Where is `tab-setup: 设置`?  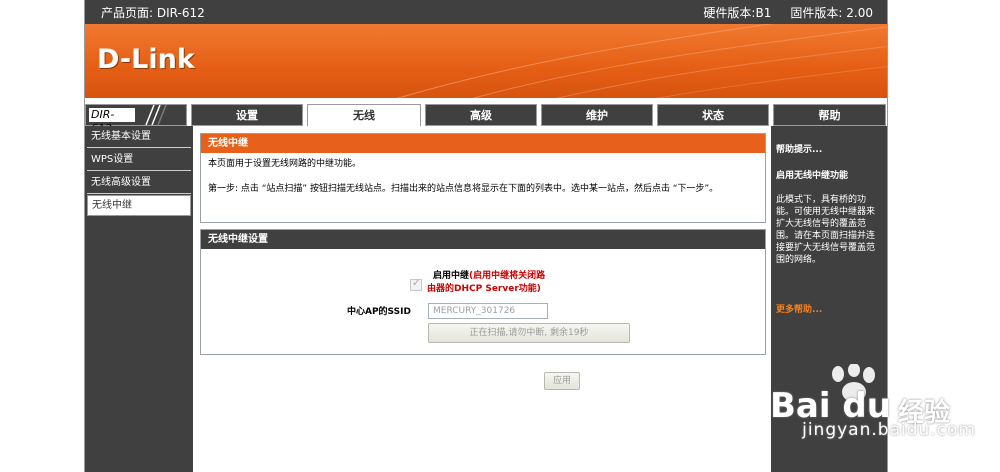
tab-setup: 设置 is located at coordinates (247, 115).